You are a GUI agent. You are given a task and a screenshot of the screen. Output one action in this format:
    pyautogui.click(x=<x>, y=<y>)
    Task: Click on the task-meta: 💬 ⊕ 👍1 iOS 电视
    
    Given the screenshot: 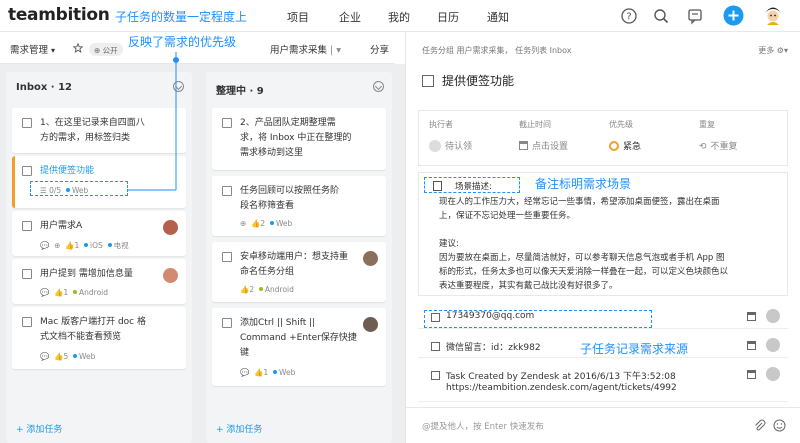 What is the action you would take?
    pyautogui.click(x=84, y=245)
    